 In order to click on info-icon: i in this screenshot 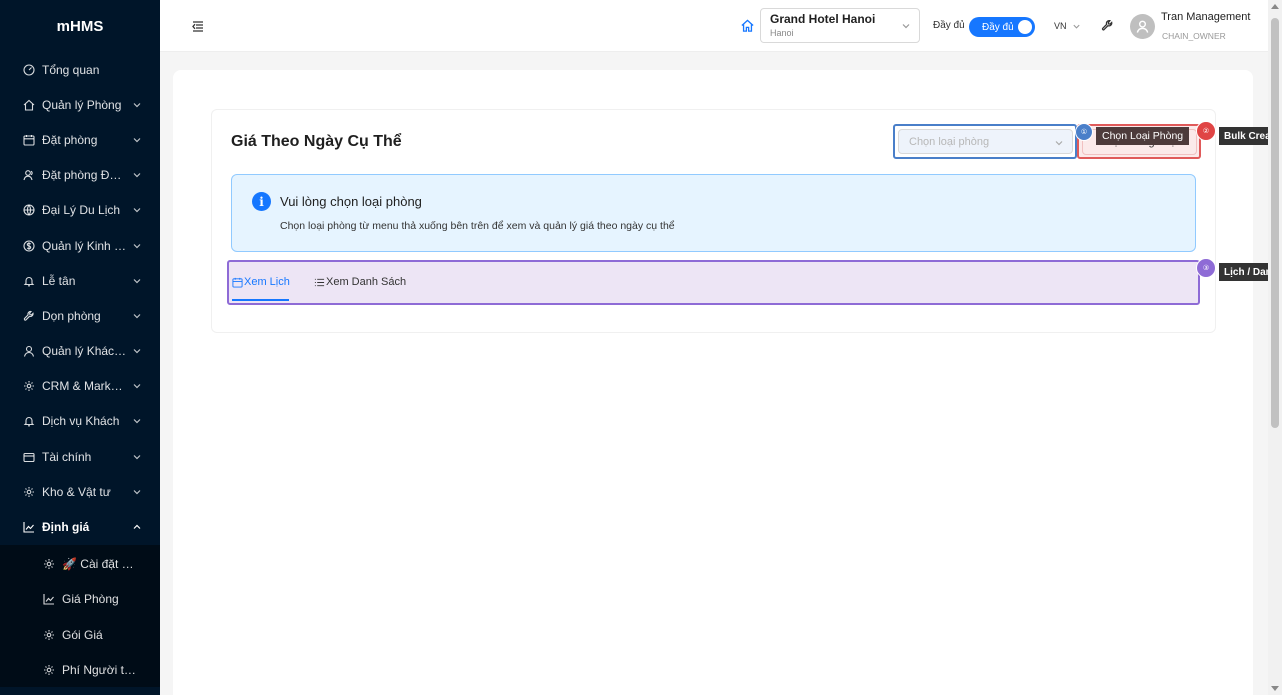, I will do `click(261, 201)`.